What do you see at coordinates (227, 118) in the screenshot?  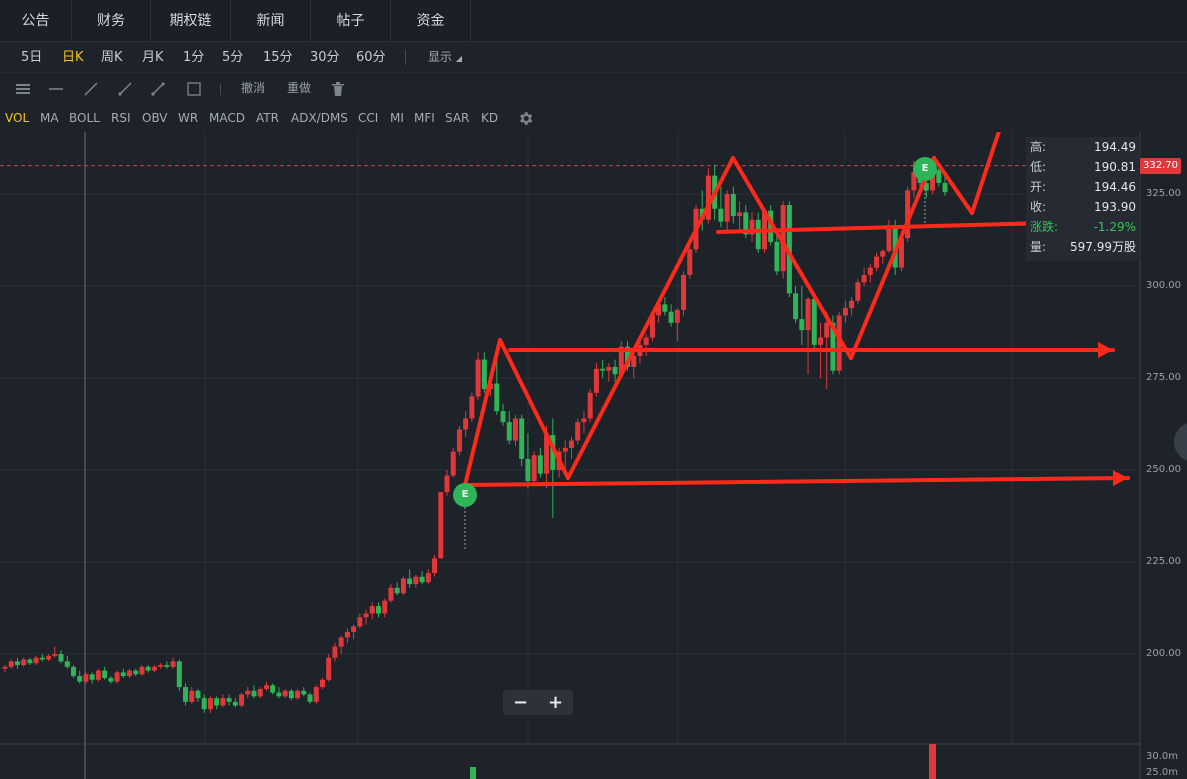 I see `indicator-macd: MACD` at bounding box center [227, 118].